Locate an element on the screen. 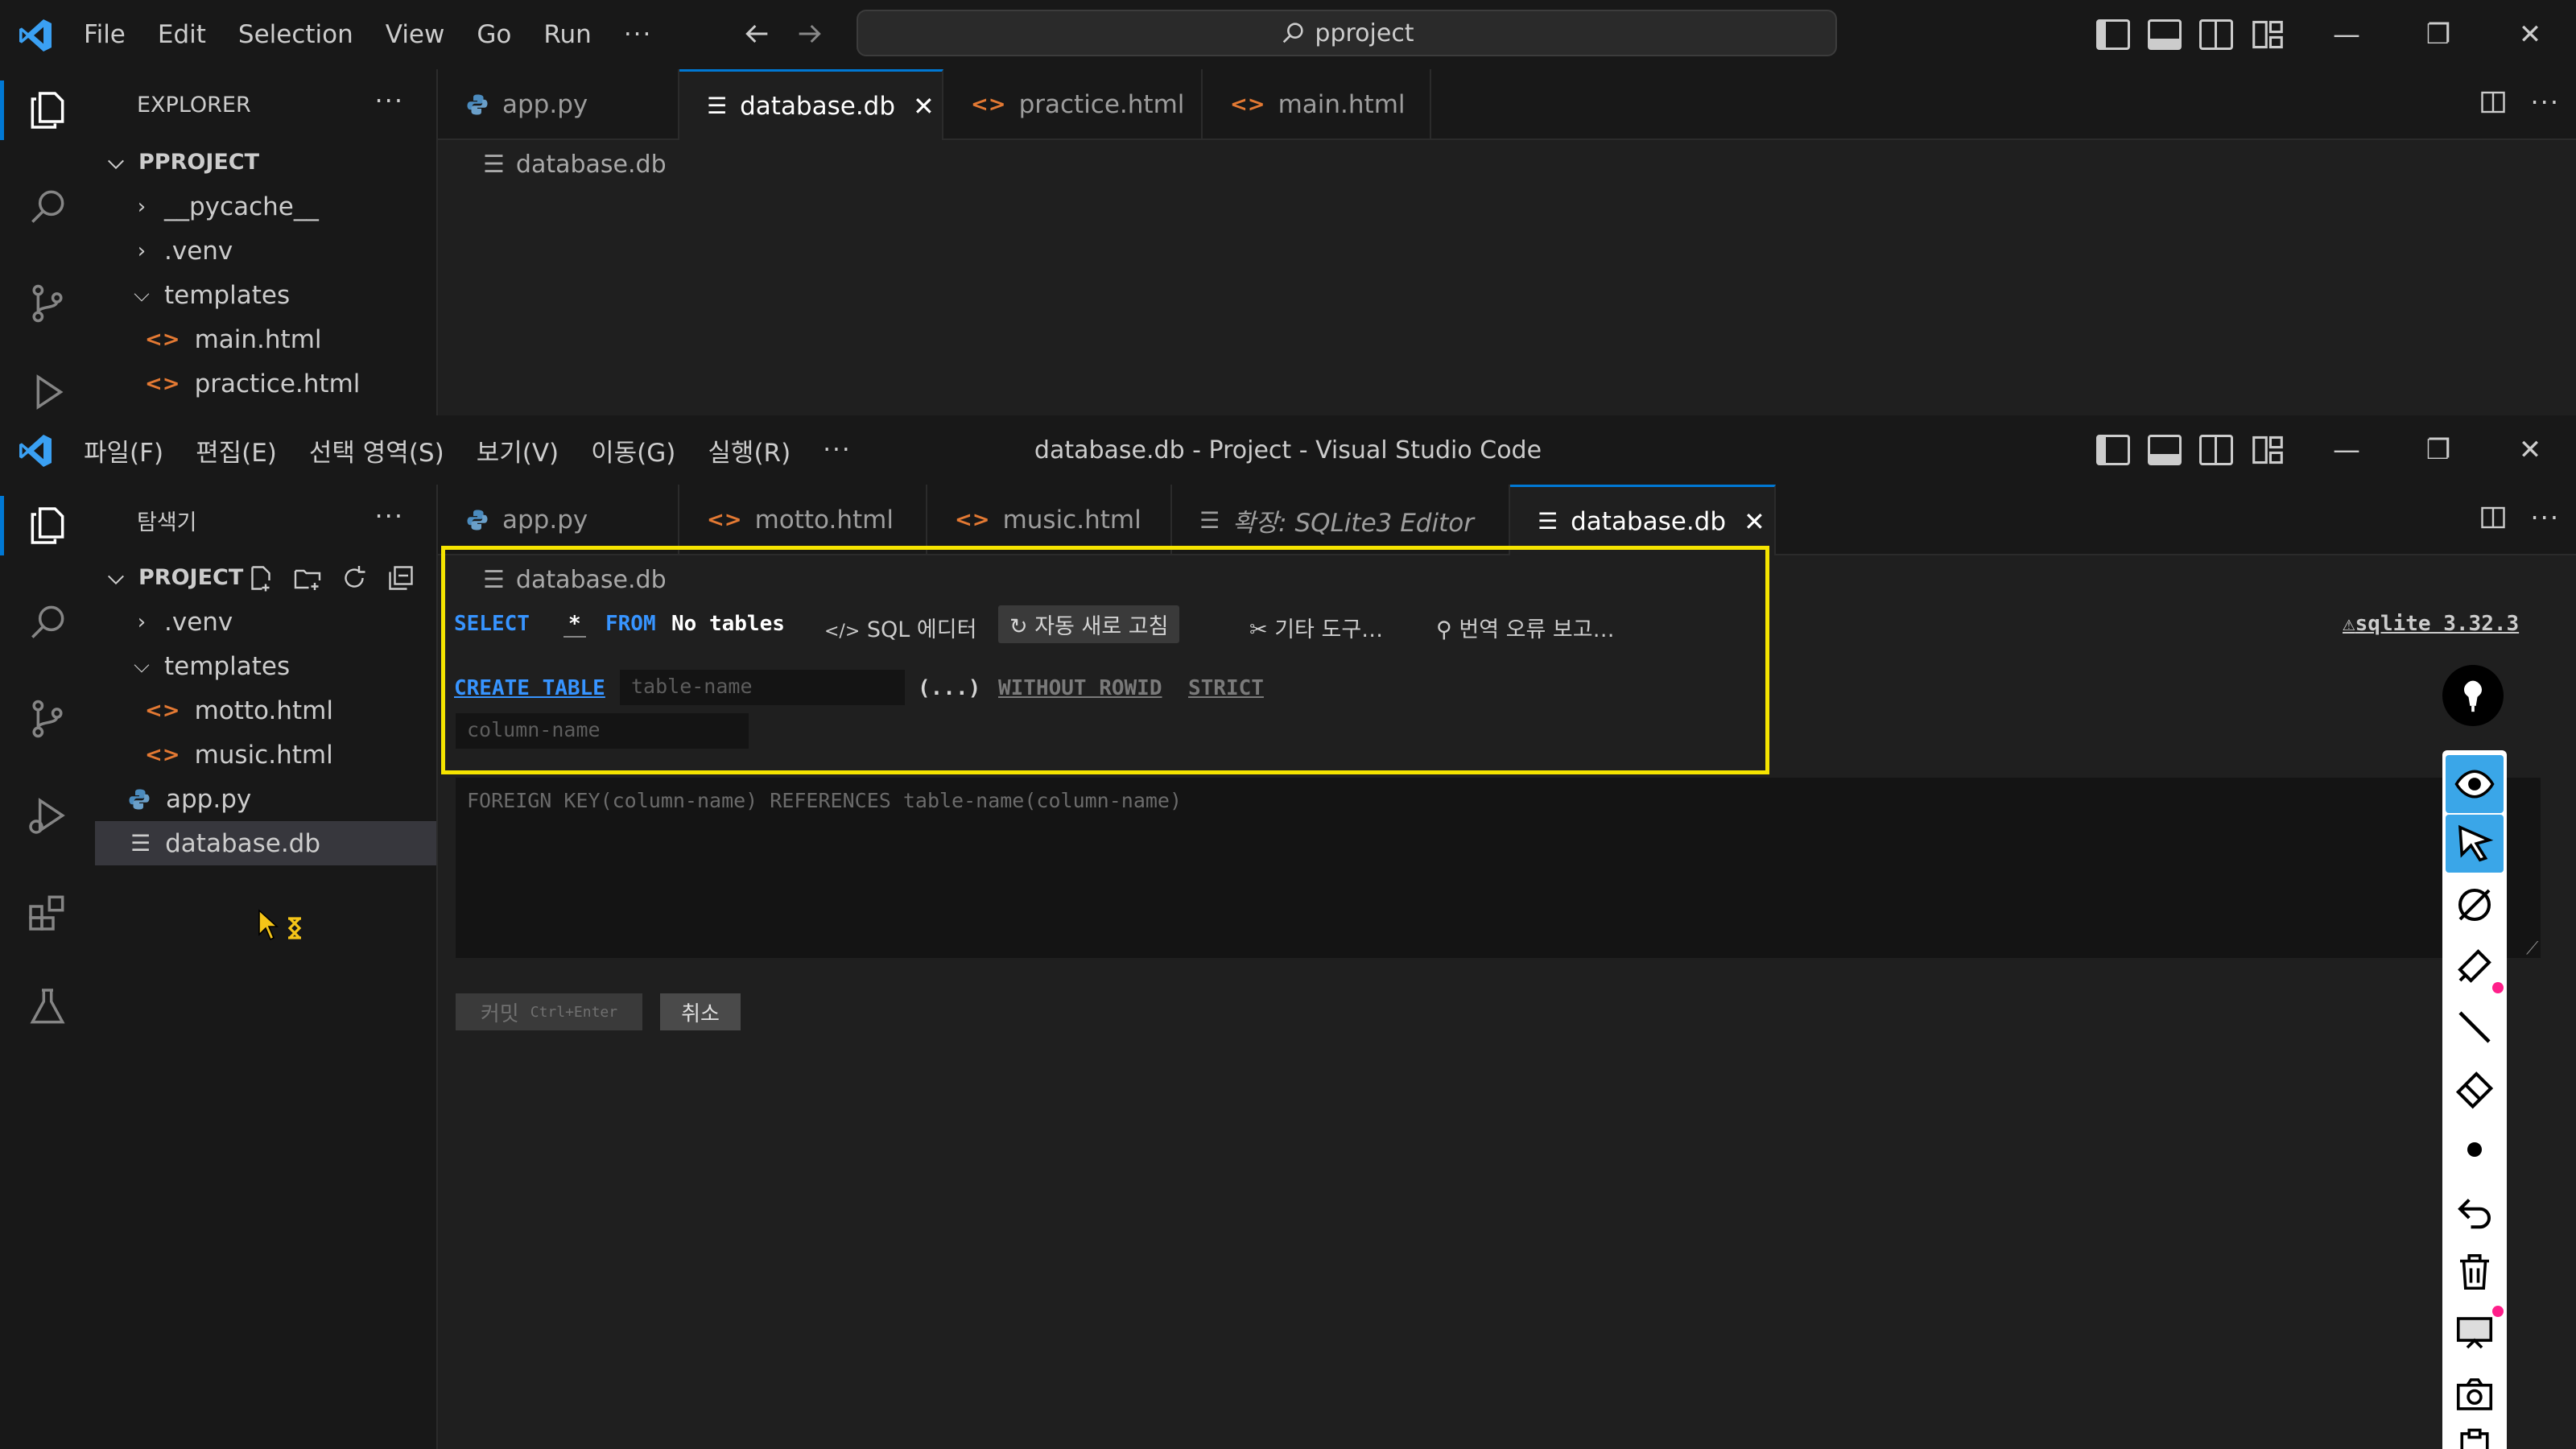 The image size is (2576, 1449). command-center-search: pproject is located at coordinates (1347, 33).